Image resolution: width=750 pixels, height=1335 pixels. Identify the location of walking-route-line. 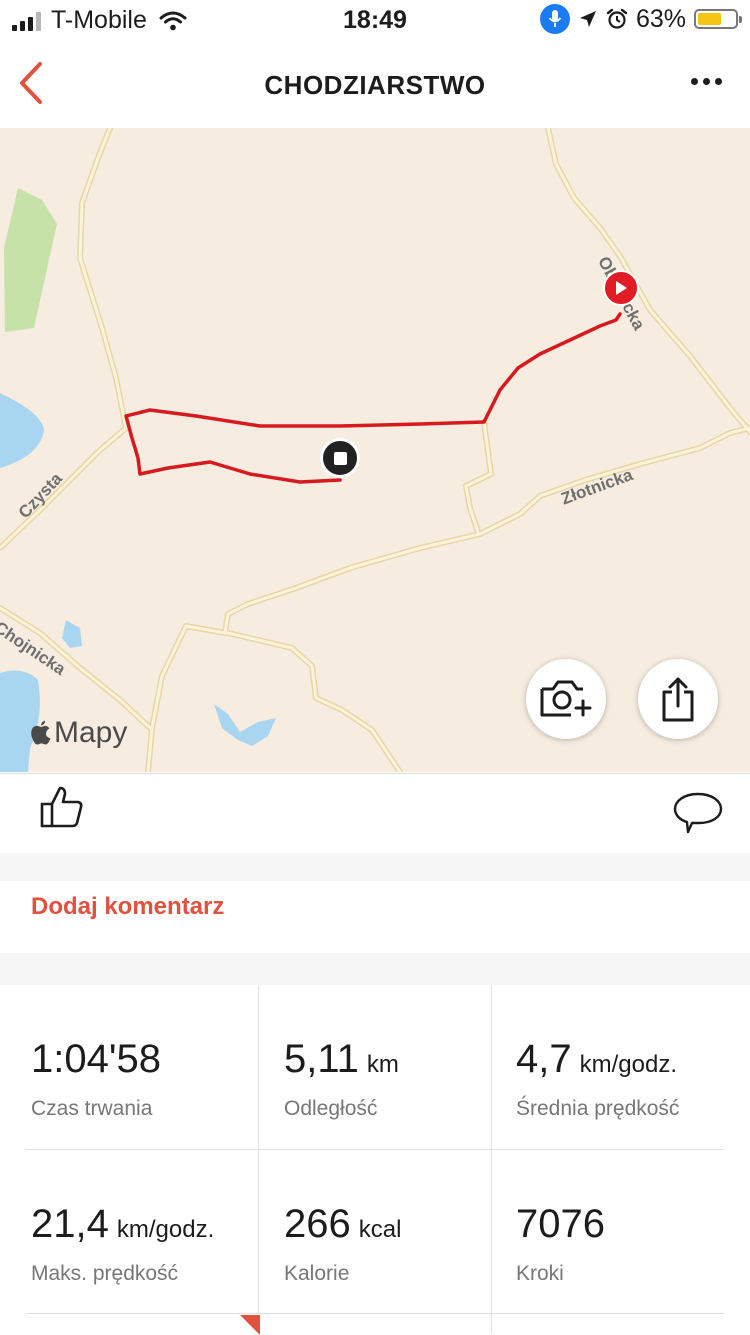
(373, 398).